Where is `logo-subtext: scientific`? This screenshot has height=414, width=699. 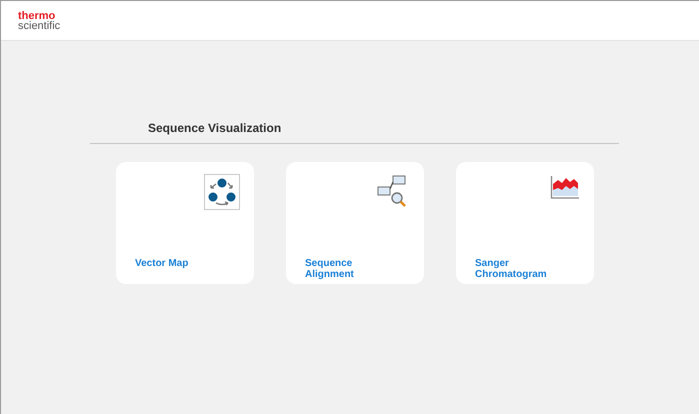
logo-subtext: scientific is located at coordinates (39, 25).